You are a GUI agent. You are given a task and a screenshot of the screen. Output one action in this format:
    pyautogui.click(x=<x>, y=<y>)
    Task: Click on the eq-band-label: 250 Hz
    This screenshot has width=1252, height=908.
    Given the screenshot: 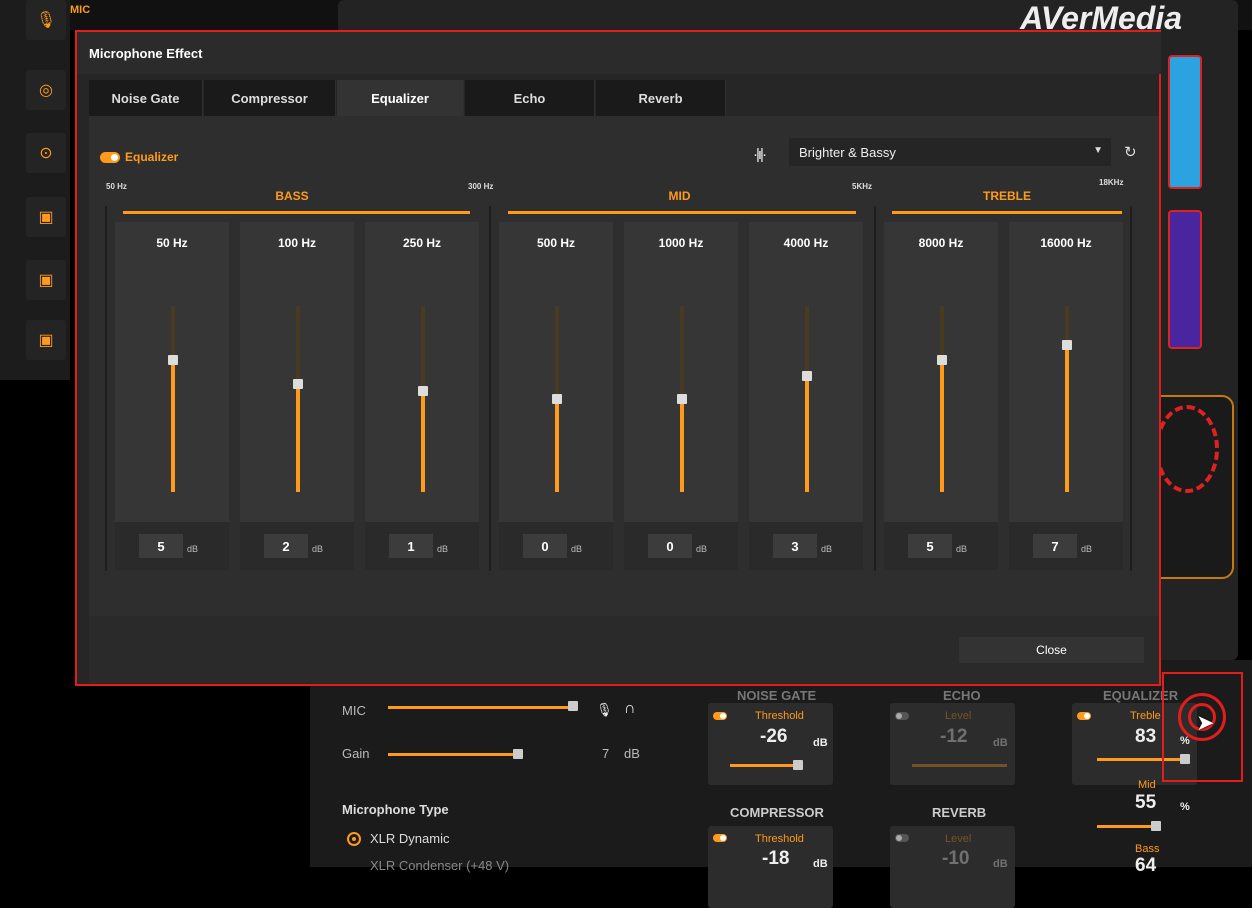 What is the action you would take?
    pyautogui.click(x=422, y=243)
    